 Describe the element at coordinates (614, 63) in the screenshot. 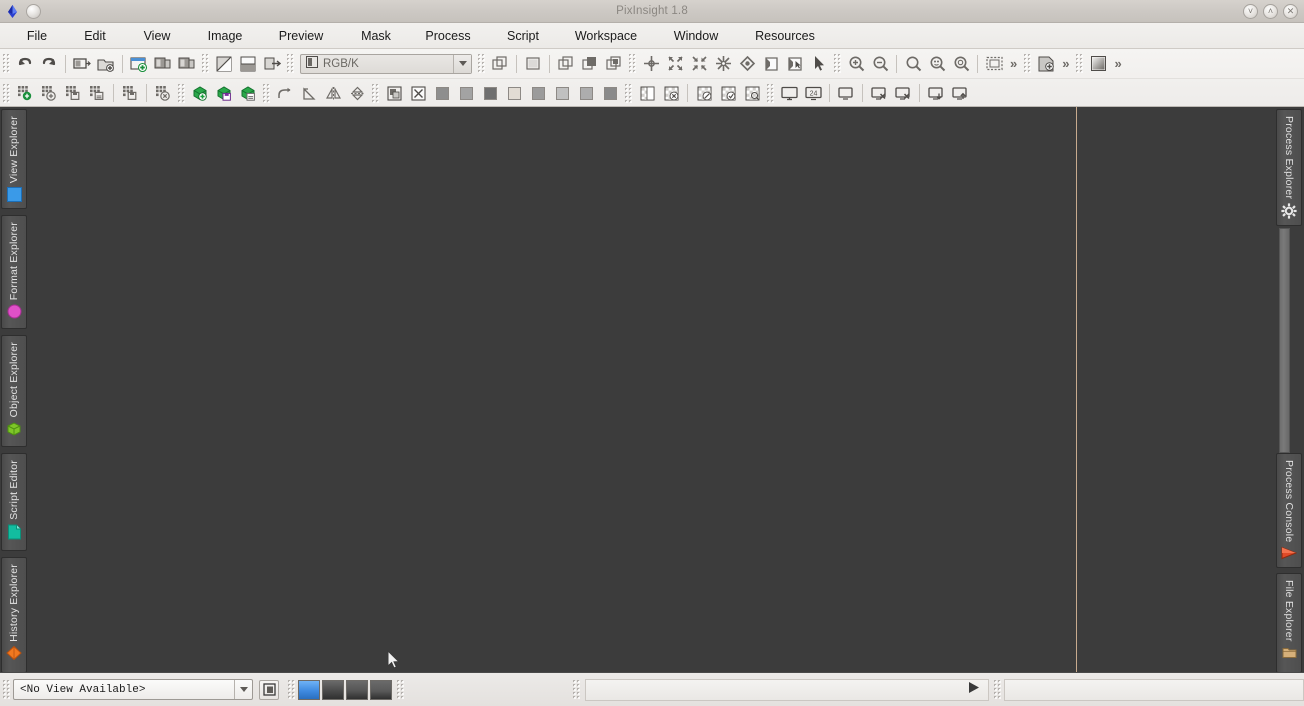

I see `preview-stack-button` at that location.